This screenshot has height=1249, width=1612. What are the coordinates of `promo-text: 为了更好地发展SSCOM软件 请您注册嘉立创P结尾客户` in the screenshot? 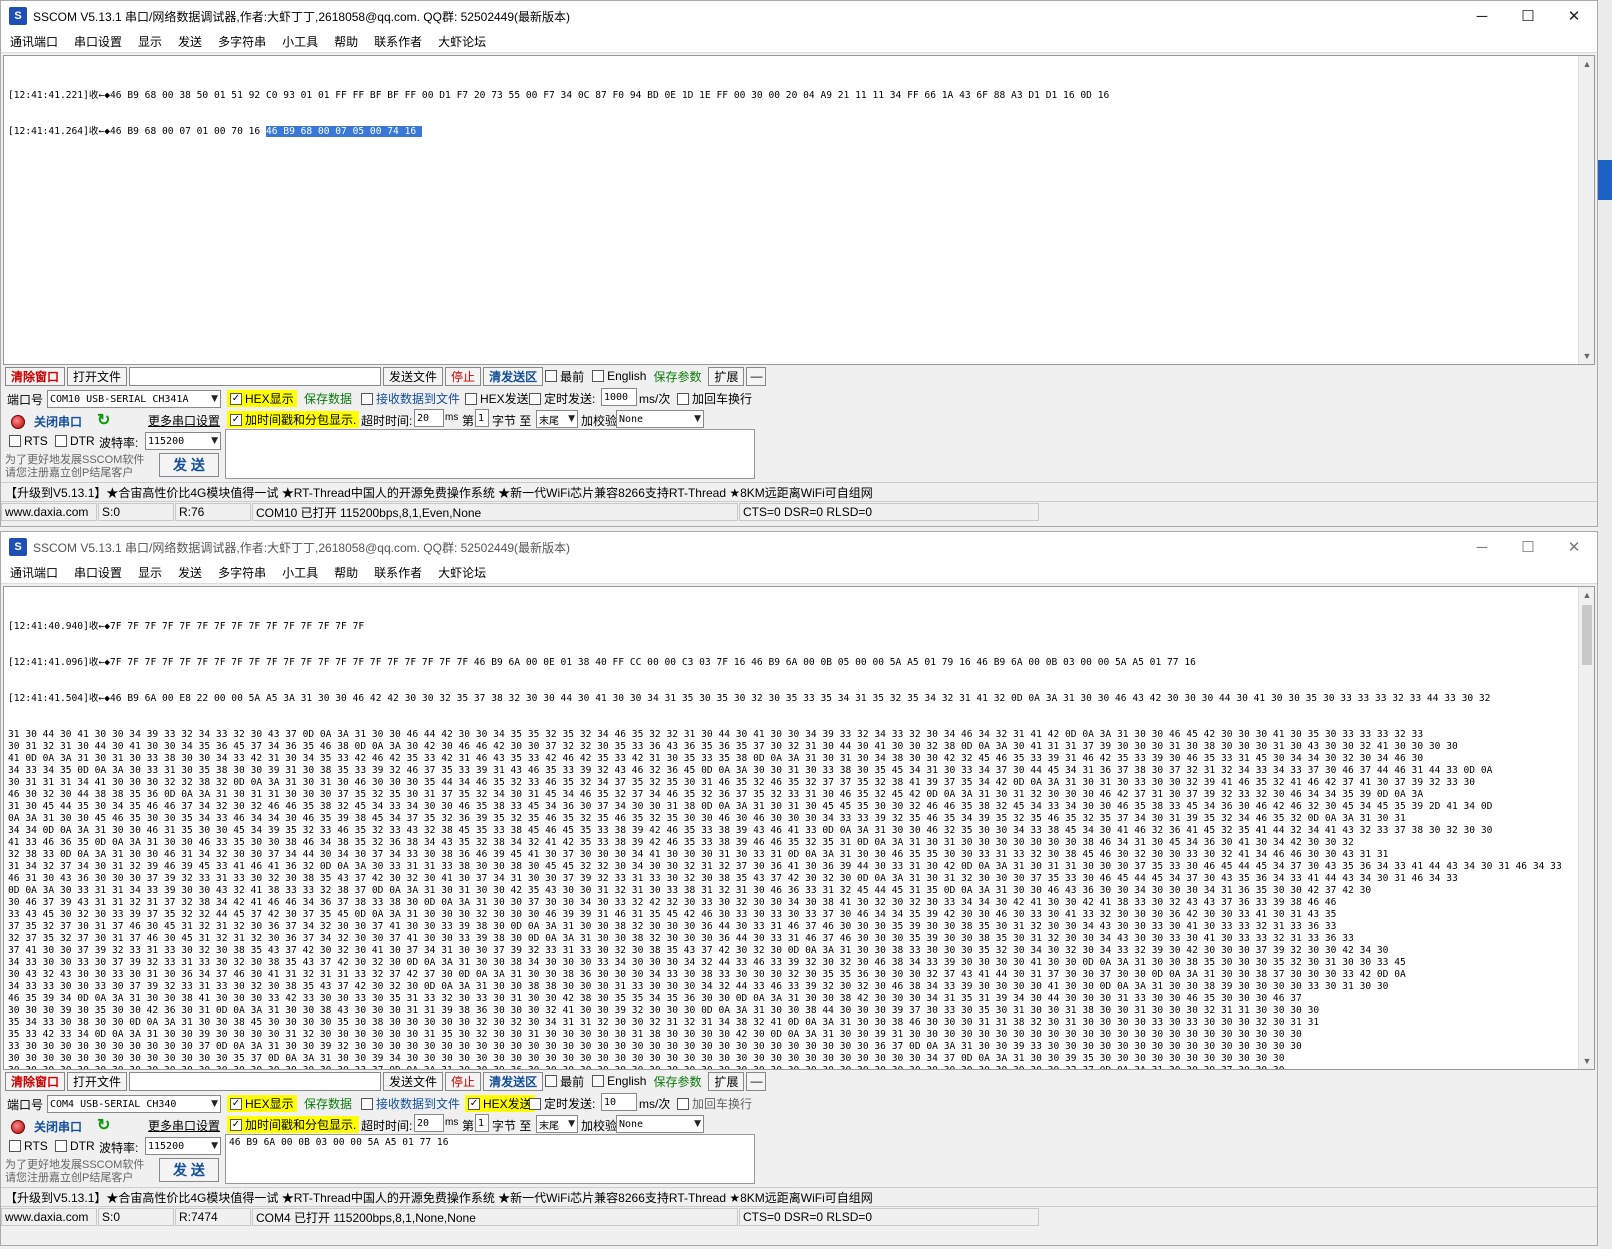 It's located at (80, 1172).